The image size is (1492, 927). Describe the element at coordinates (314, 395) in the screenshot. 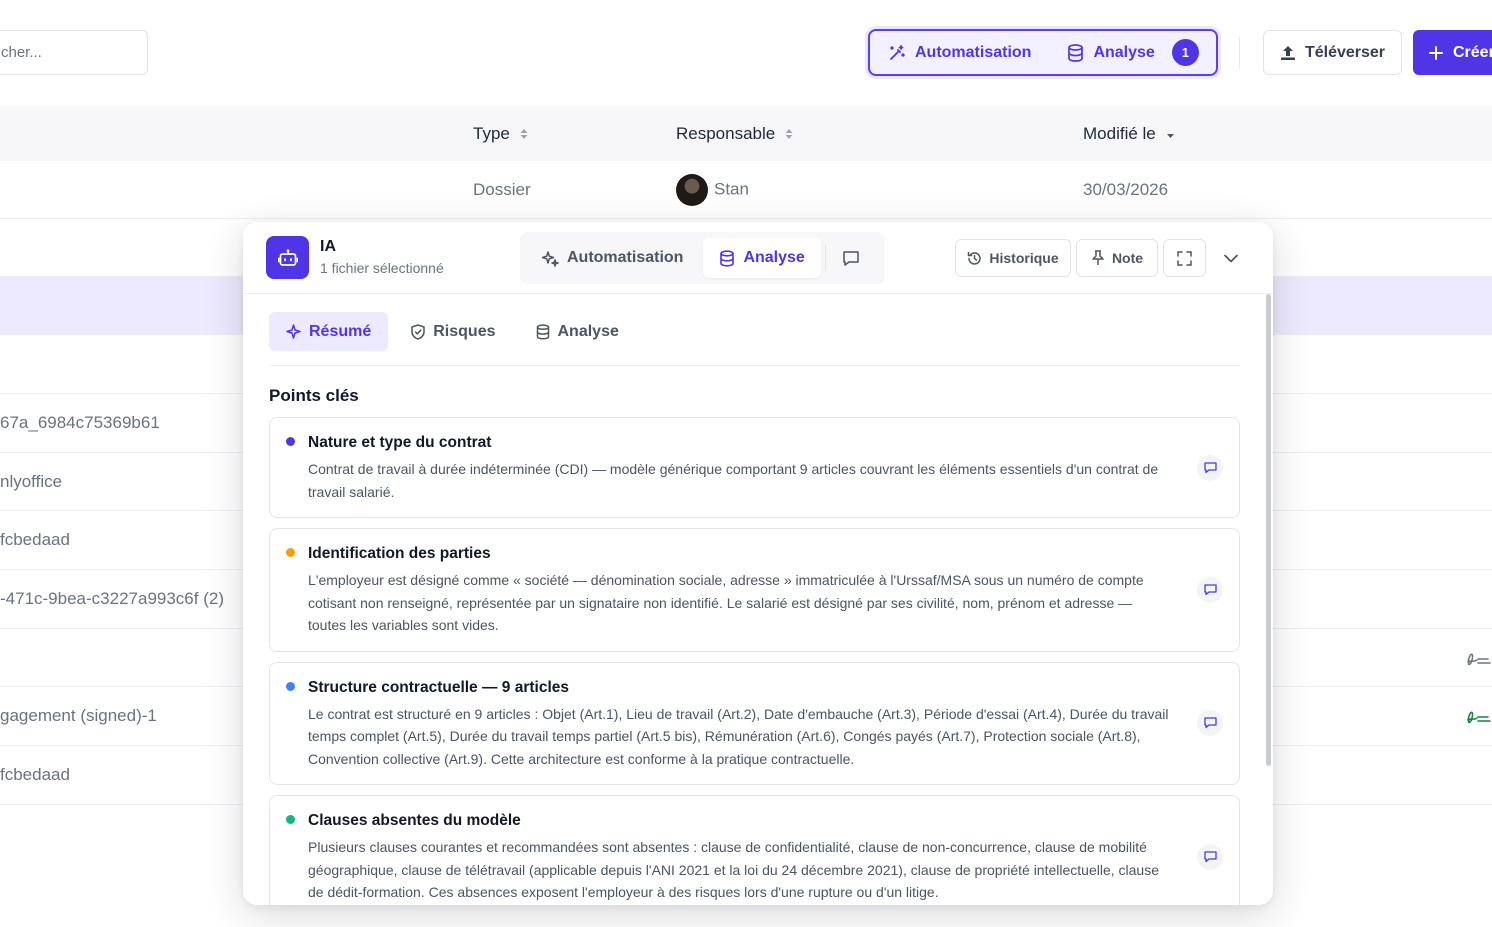

I see `key-points-title: Points clés` at that location.